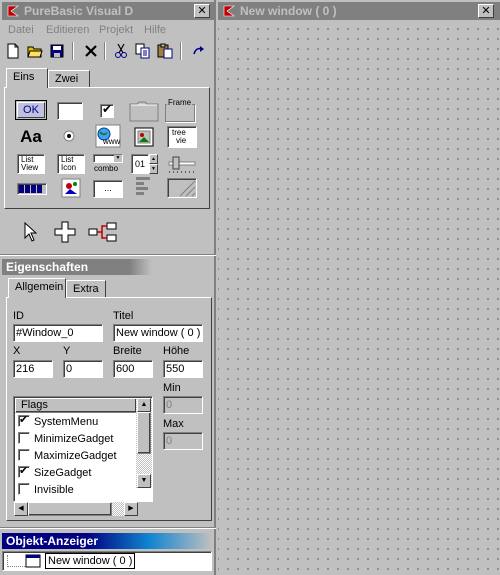 The height and width of the screenshot is (575, 500). I want to click on option-gadget-icon, so click(69, 136).